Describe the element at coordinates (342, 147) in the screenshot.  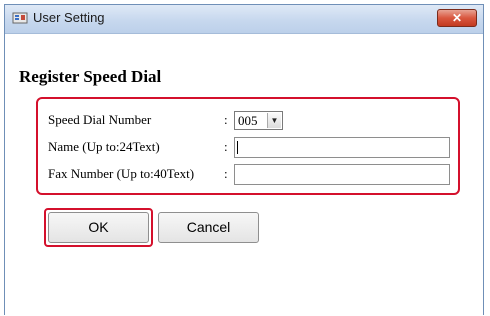
I see `name-field` at that location.